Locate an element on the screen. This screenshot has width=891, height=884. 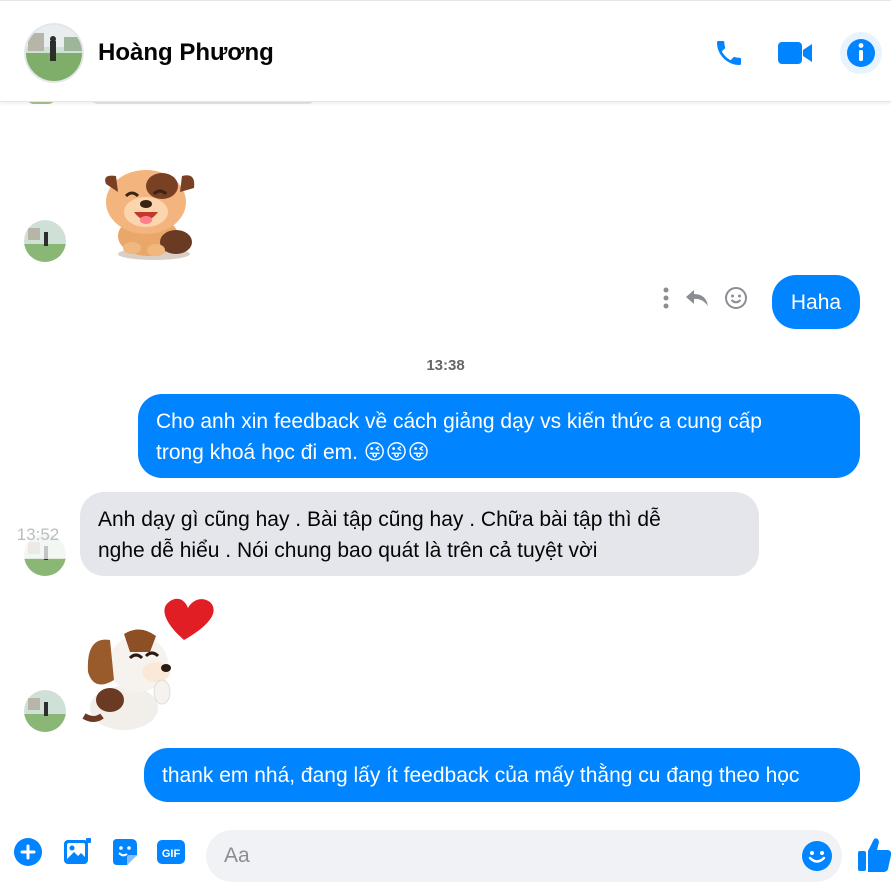
message-actions is located at coordinates (705, 298).